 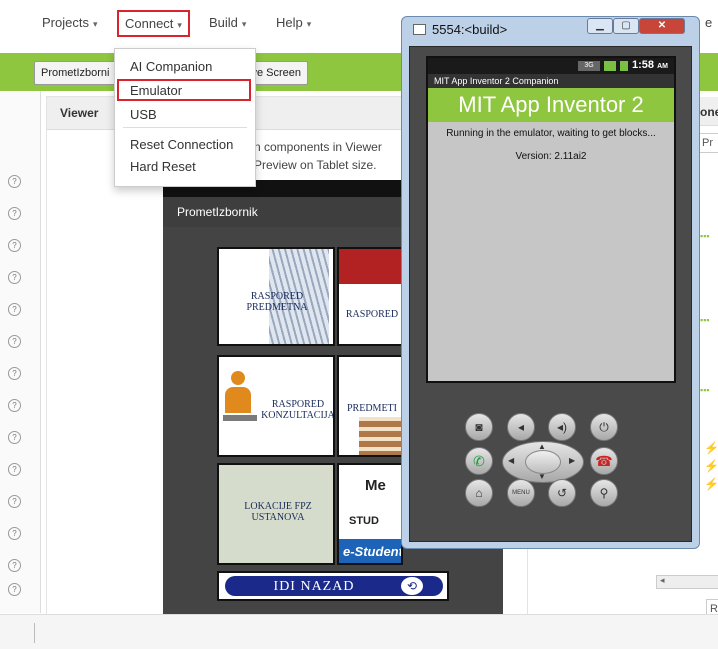 What do you see at coordinates (277, 302) in the screenshot?
I see `raspored-predmeta-text: RASPORED PREDMETNA` at bounding box center [277, 302].